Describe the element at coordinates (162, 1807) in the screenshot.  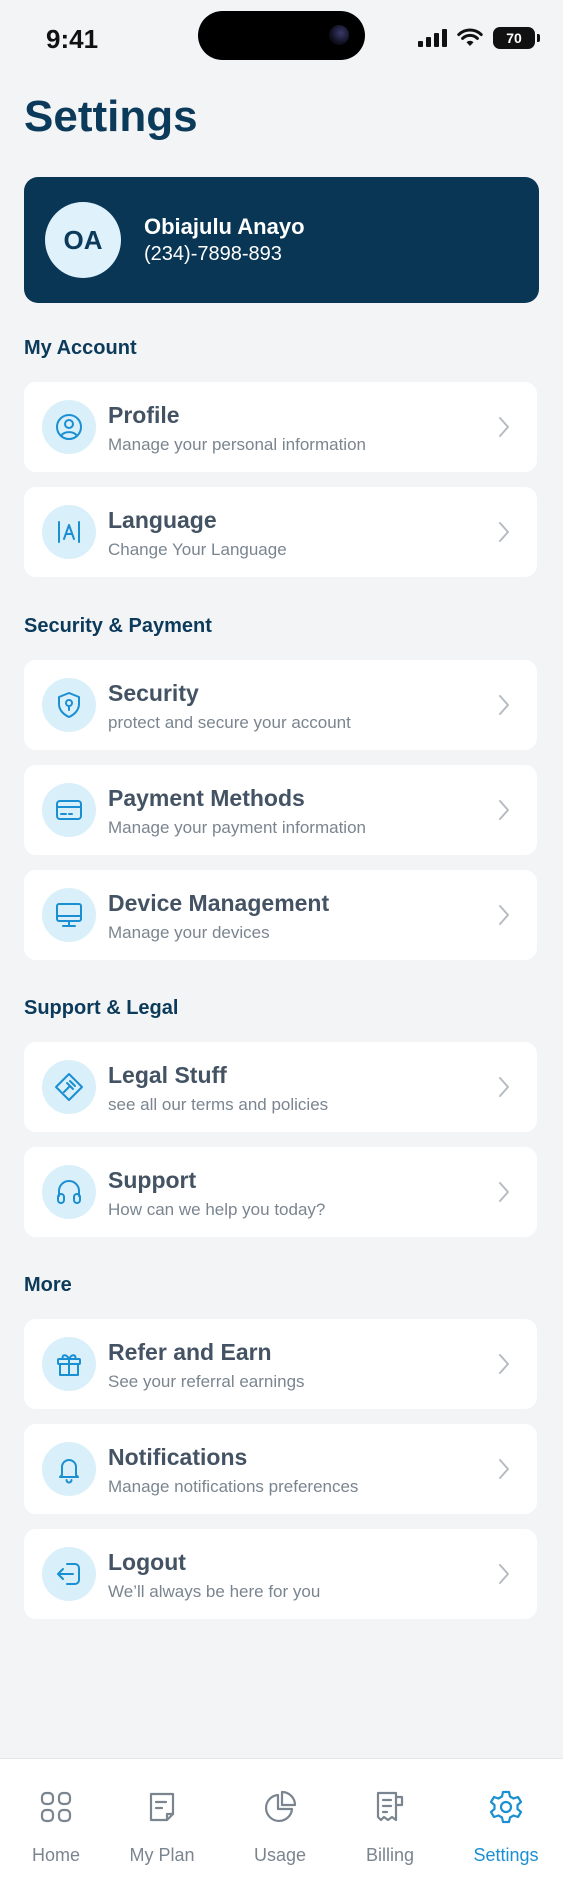
I see `plan-icon` at that location.